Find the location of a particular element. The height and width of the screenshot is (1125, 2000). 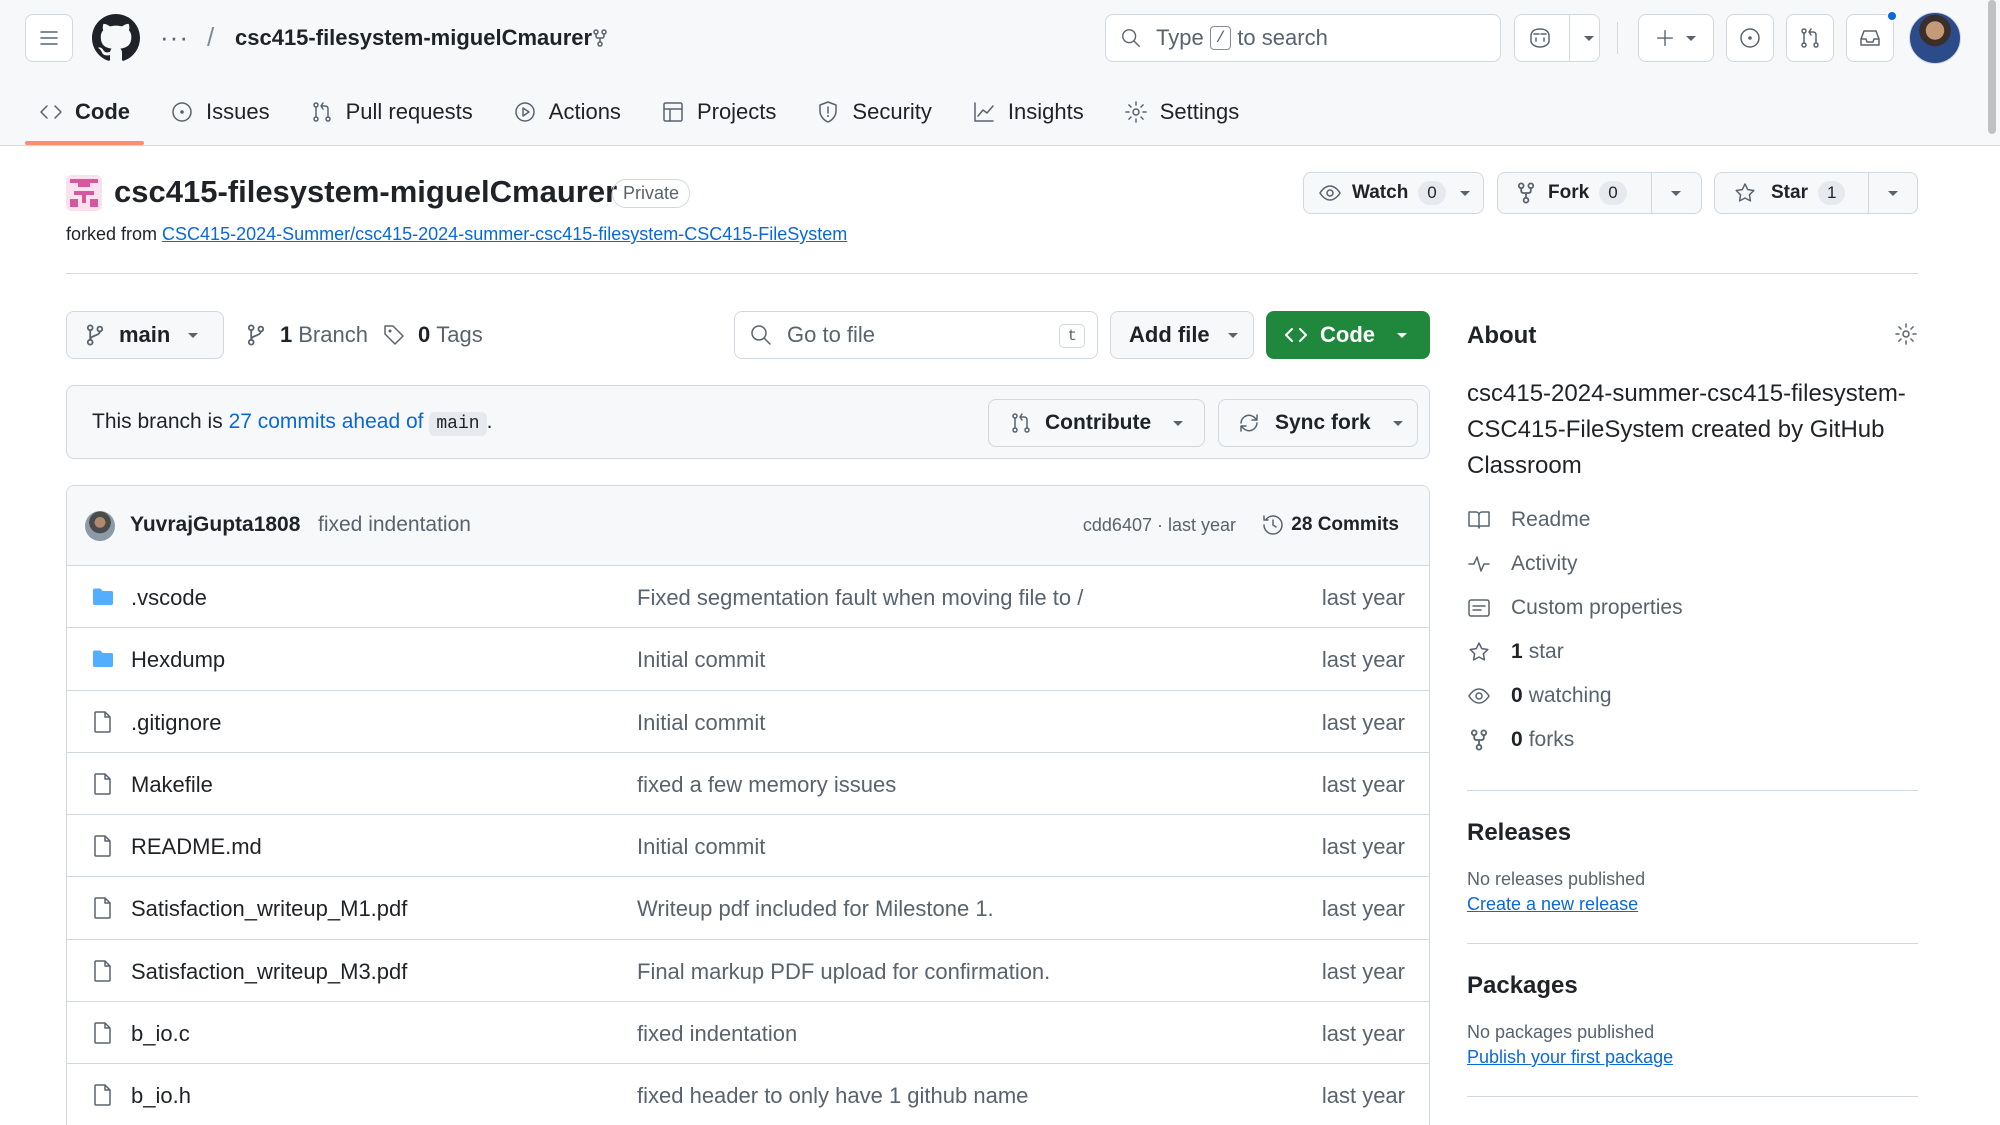

file-row: Hexdump Initial commit last year is located at coordinates (748, 659).